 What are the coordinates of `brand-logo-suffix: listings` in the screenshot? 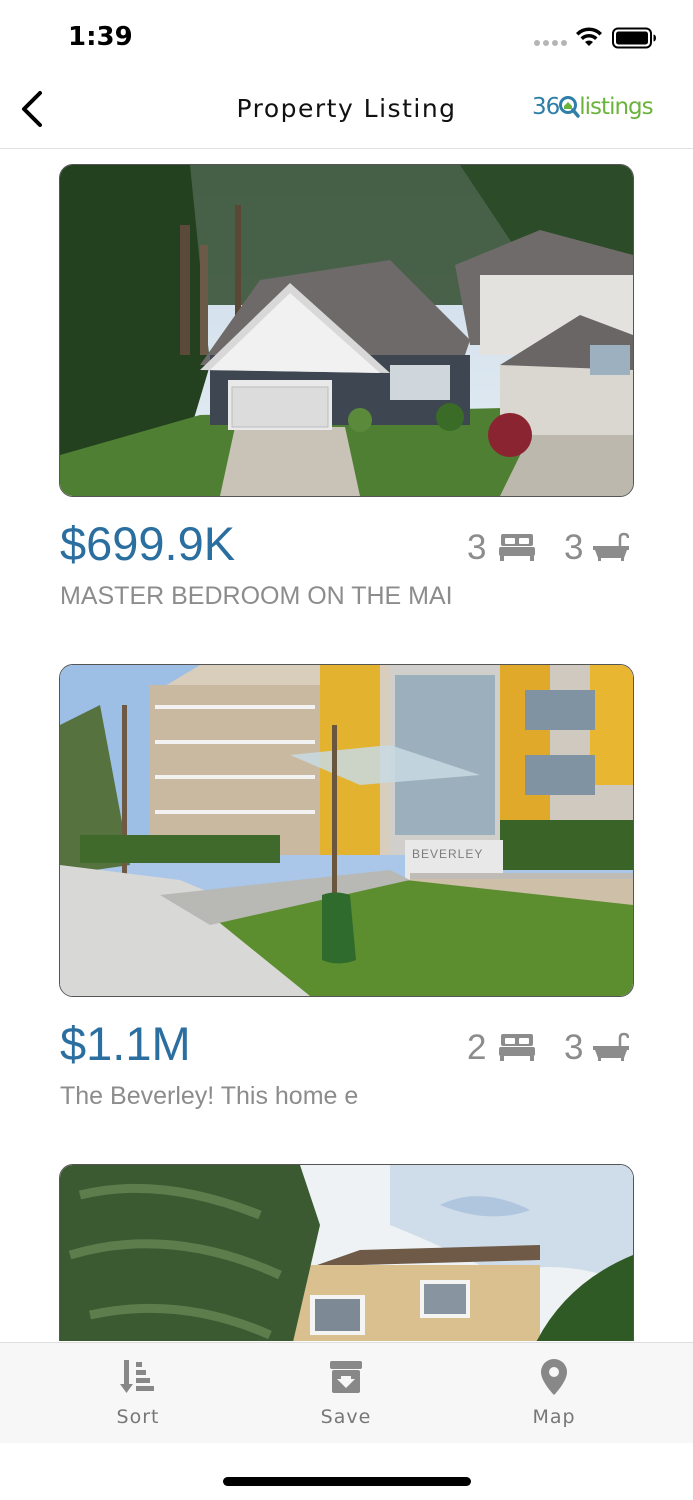 It's located at (616, 107).